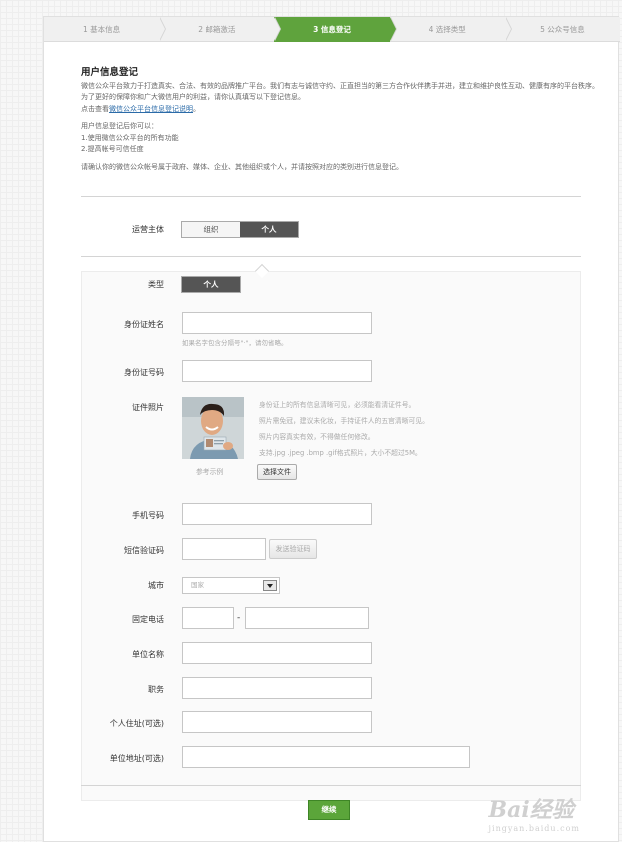 Image resolution: width=622 pixels, height=842 pixels. What do you see at coordinates (277, 722) in the screenshot?
I see `home-address-input` at bounding box center [277, 722].